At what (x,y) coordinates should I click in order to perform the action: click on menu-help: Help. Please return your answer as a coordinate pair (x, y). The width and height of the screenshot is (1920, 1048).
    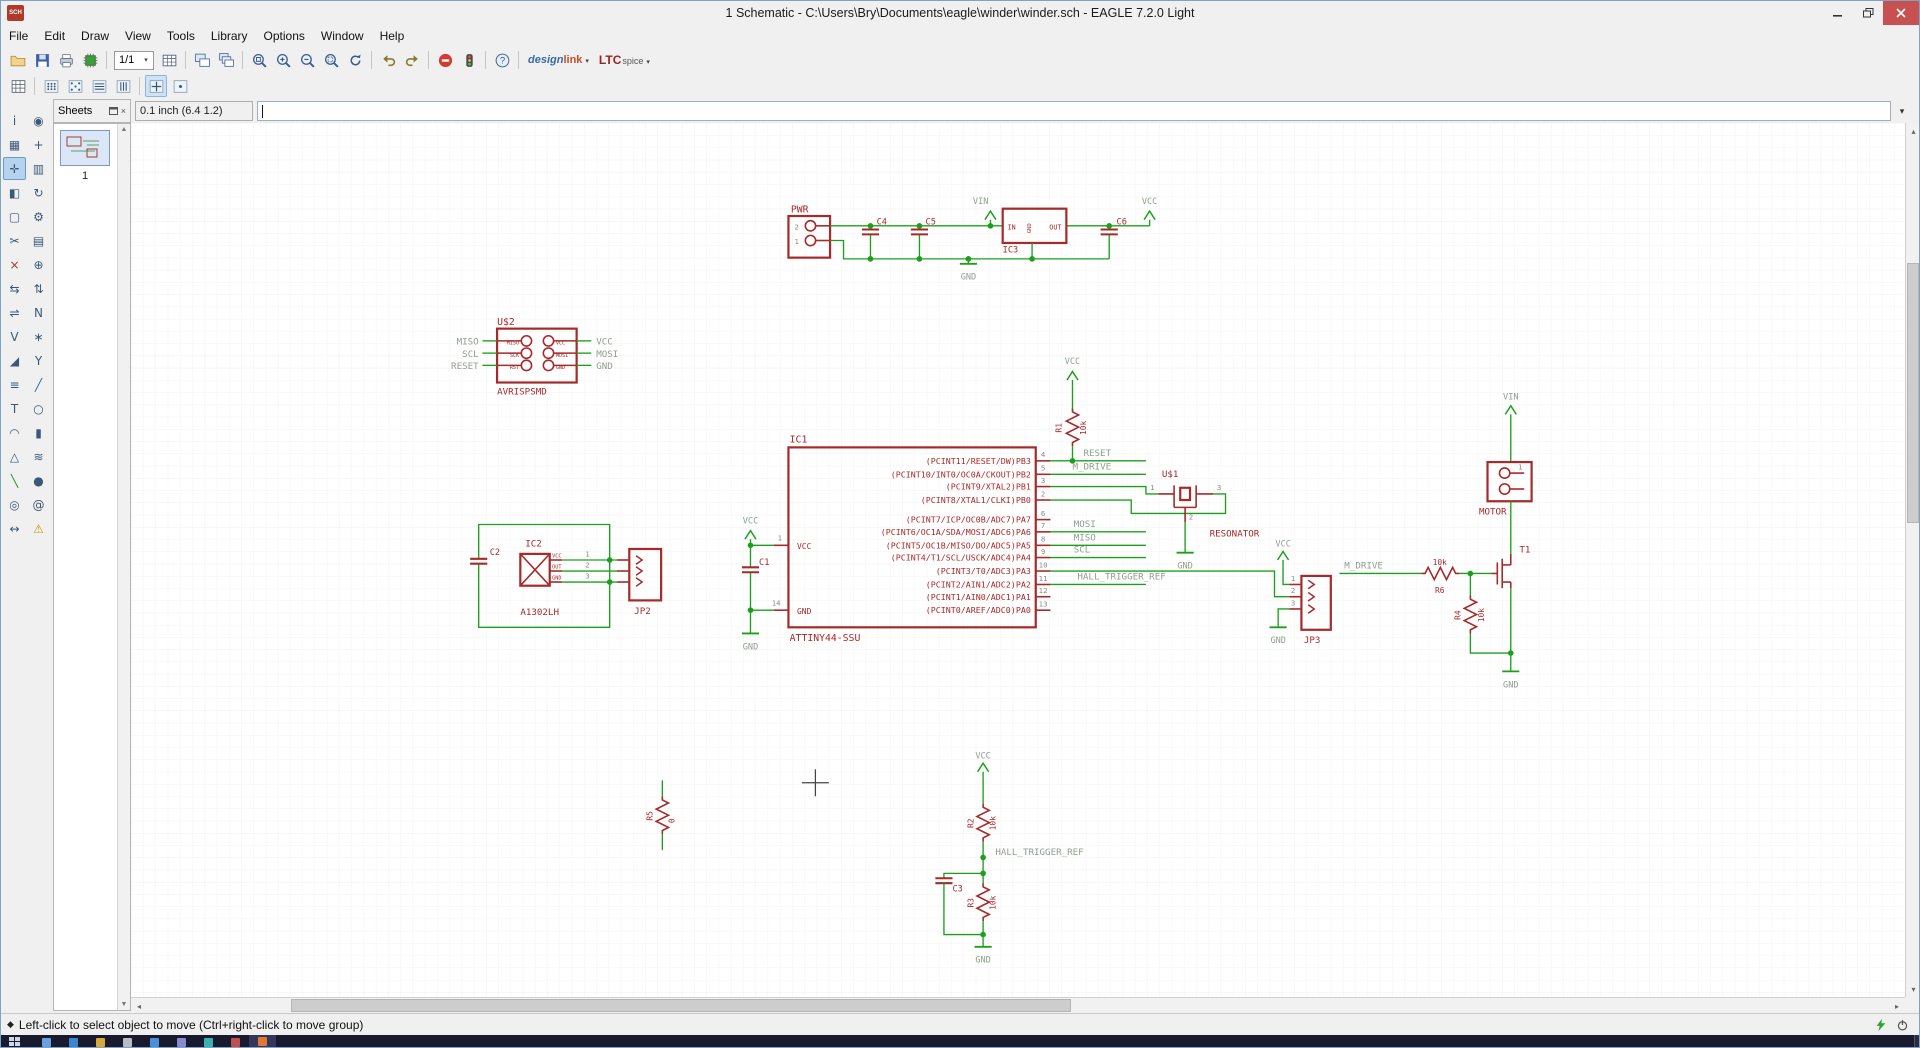
    Looking at the image, I should click on (392, 36).